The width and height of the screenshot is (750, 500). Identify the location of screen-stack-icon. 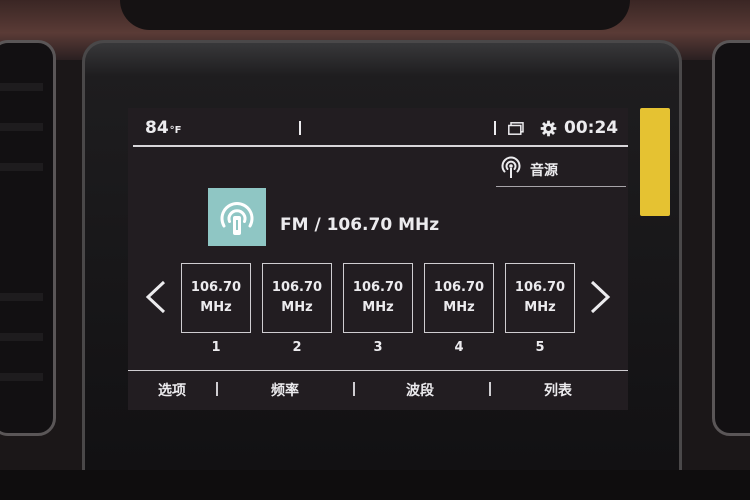
(516, 128).